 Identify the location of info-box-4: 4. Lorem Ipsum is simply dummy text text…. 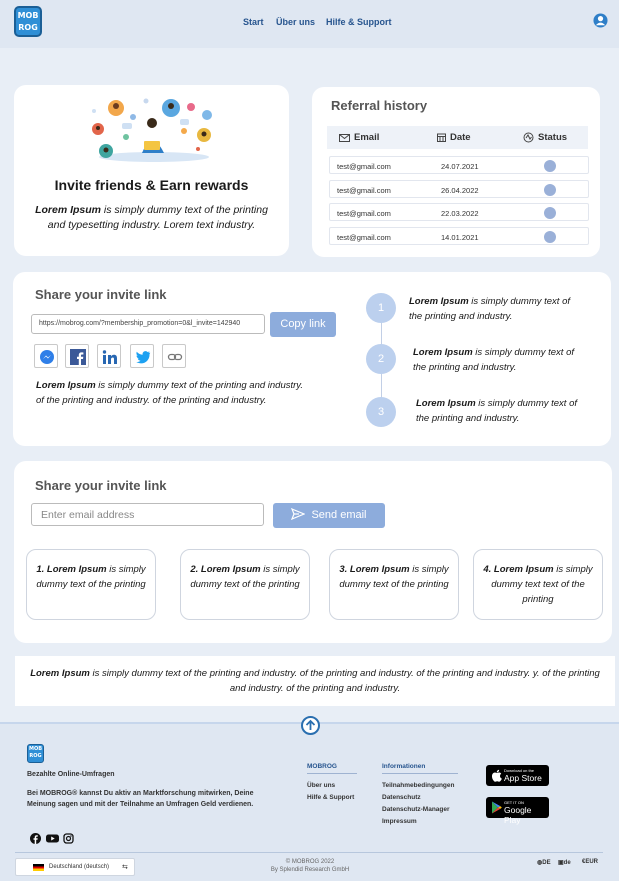
(538, 584).